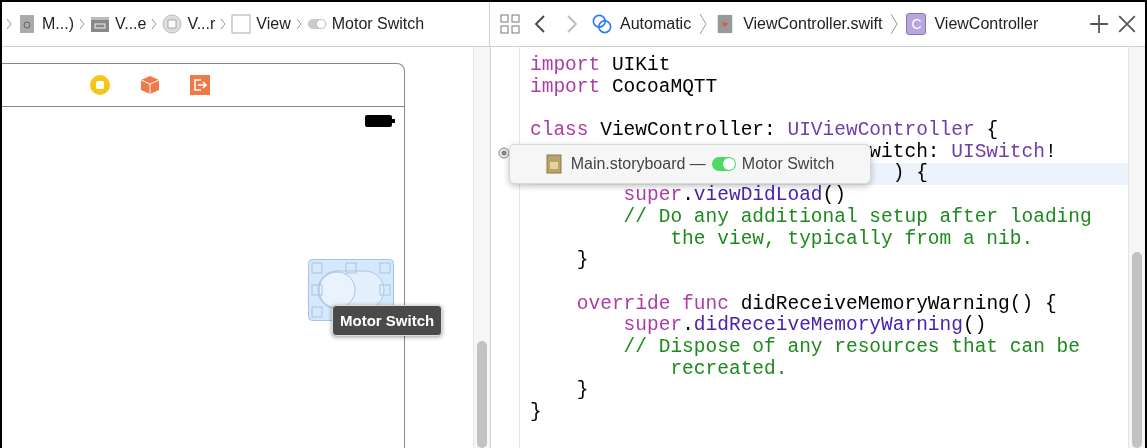 The height and width of the screenshot is (448, 1147). What do you see at coordinates (851, 238) in the screenshot?
I see `code-line: the view, typically from a nib.` at bounding box center [851, 238].